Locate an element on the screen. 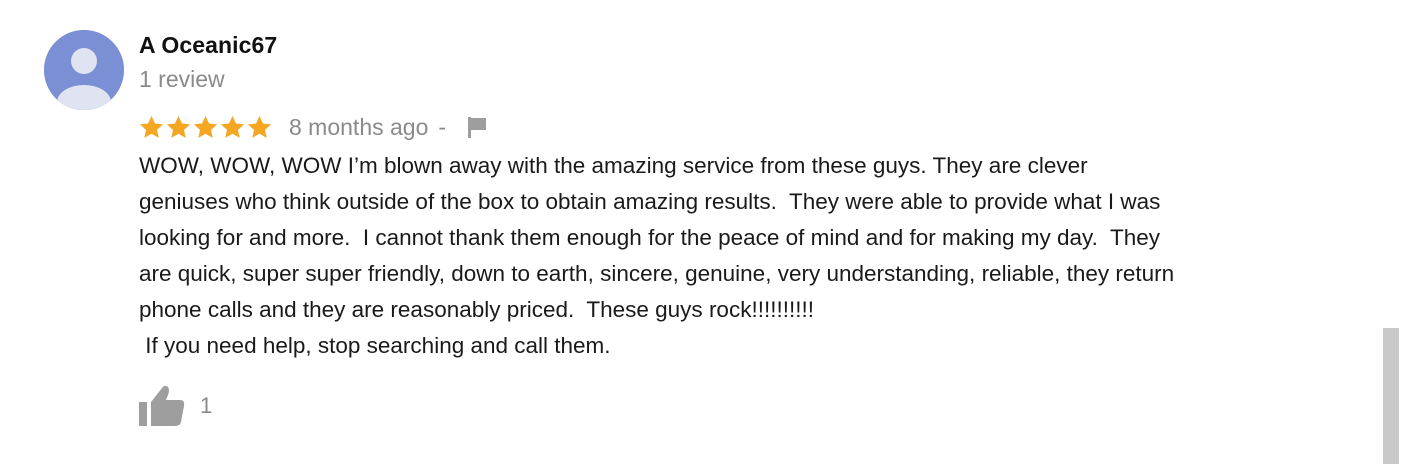  rating-row: 8 months ago - is located at coordinates (314, 127).